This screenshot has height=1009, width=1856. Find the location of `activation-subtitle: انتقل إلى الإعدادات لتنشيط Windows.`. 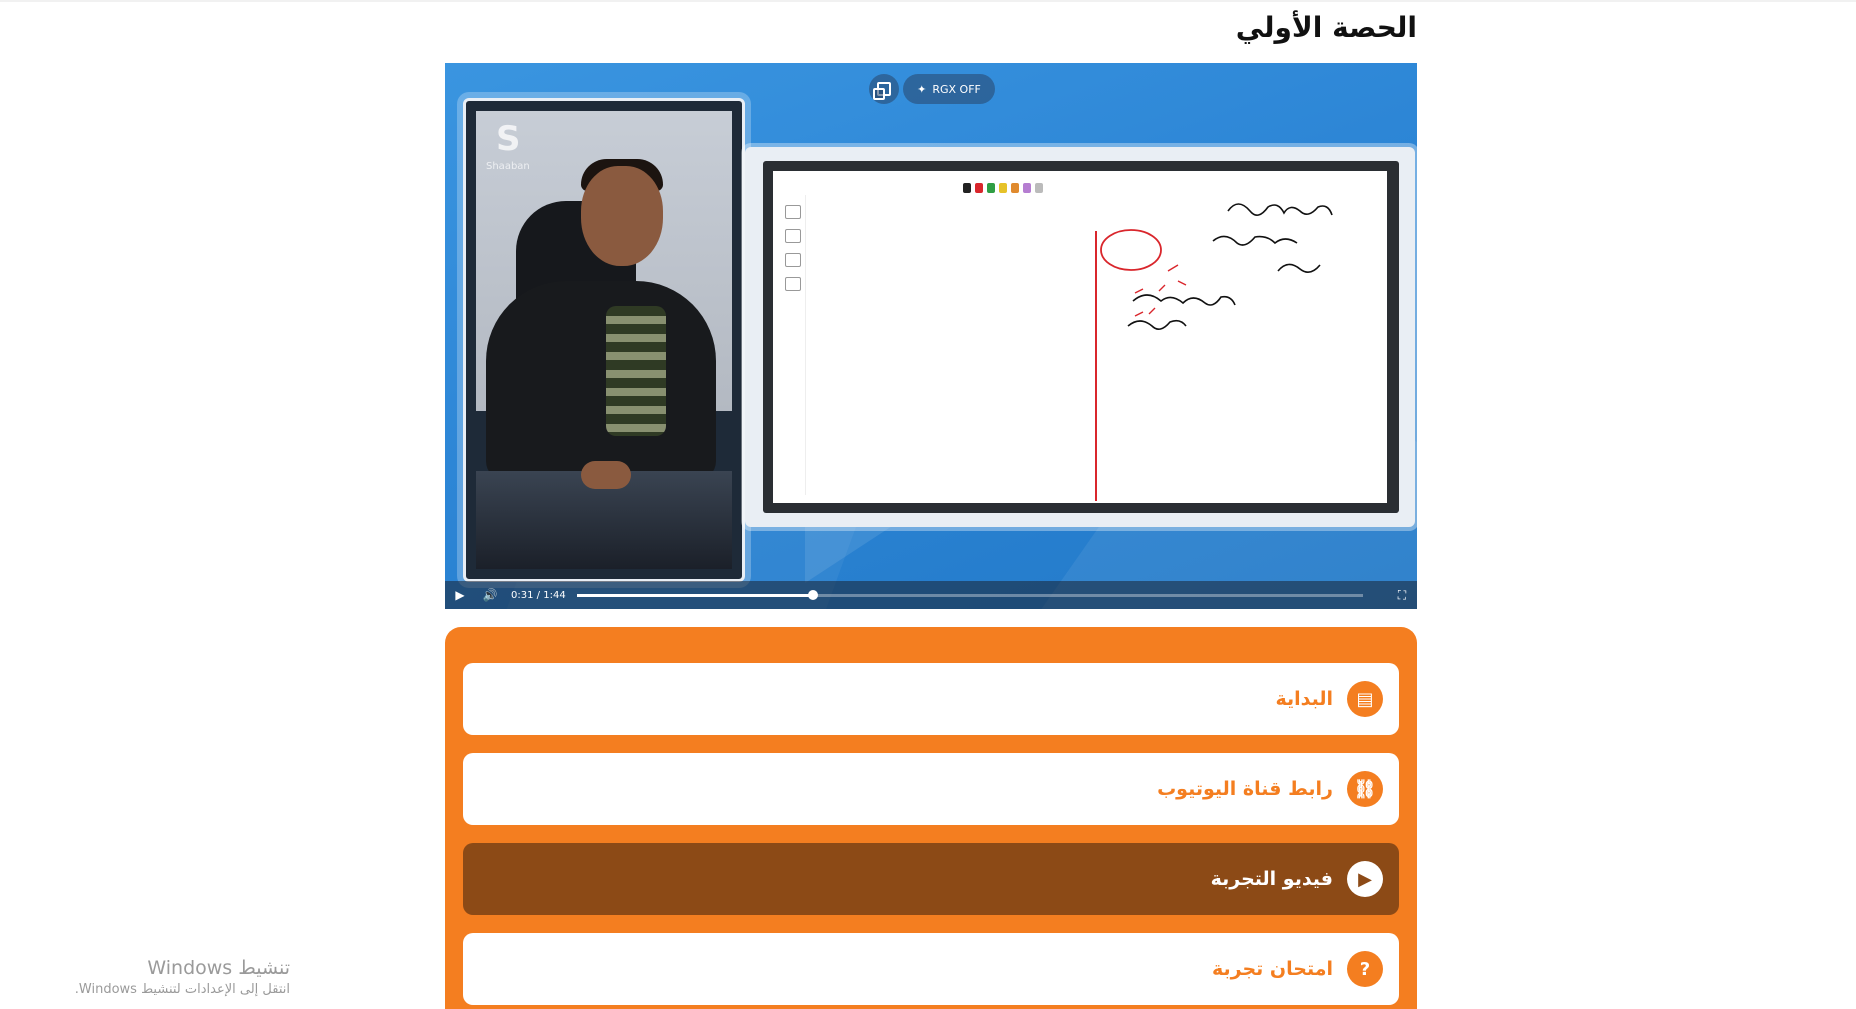

activation-subtitle: انتقل إلى الإعدادات لتنشيط Windows. is located at coordinates (182, 989).